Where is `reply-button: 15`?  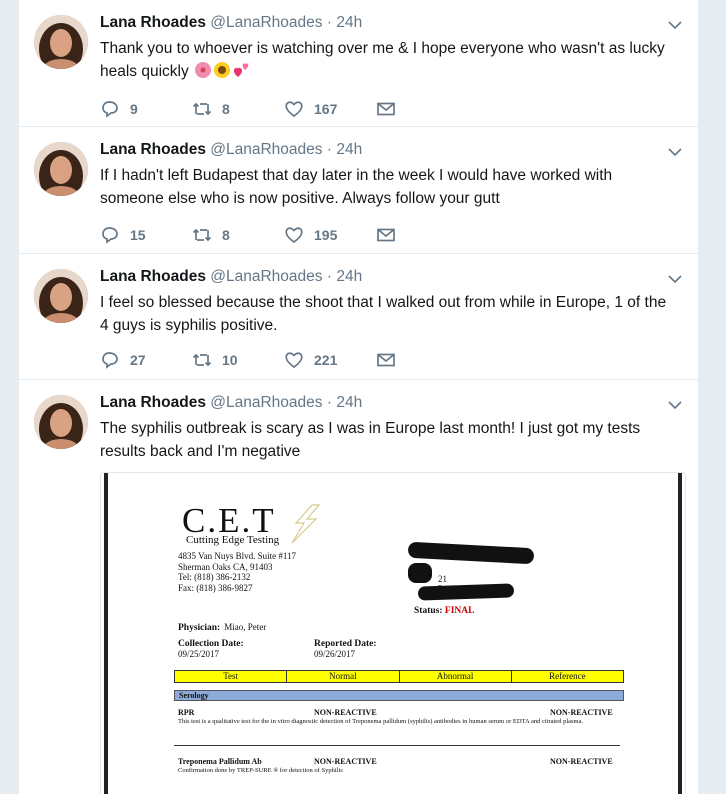 reply-button: 15 is located at coordinates (146, 235).